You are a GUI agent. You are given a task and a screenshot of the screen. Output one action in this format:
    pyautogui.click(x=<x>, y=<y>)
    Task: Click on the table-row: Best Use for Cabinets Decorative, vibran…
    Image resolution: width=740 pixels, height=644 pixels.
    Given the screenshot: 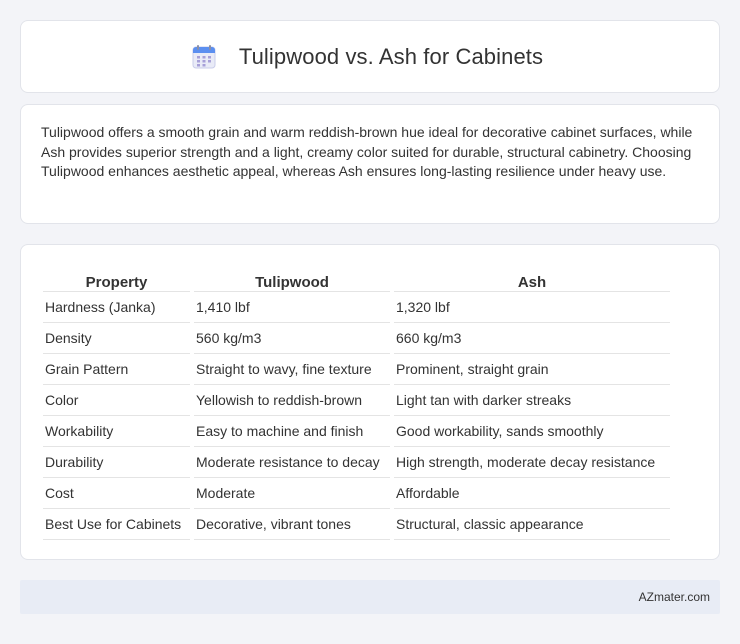 What is the action you would take?
    pyautogui.click(x=356, y=524)
    